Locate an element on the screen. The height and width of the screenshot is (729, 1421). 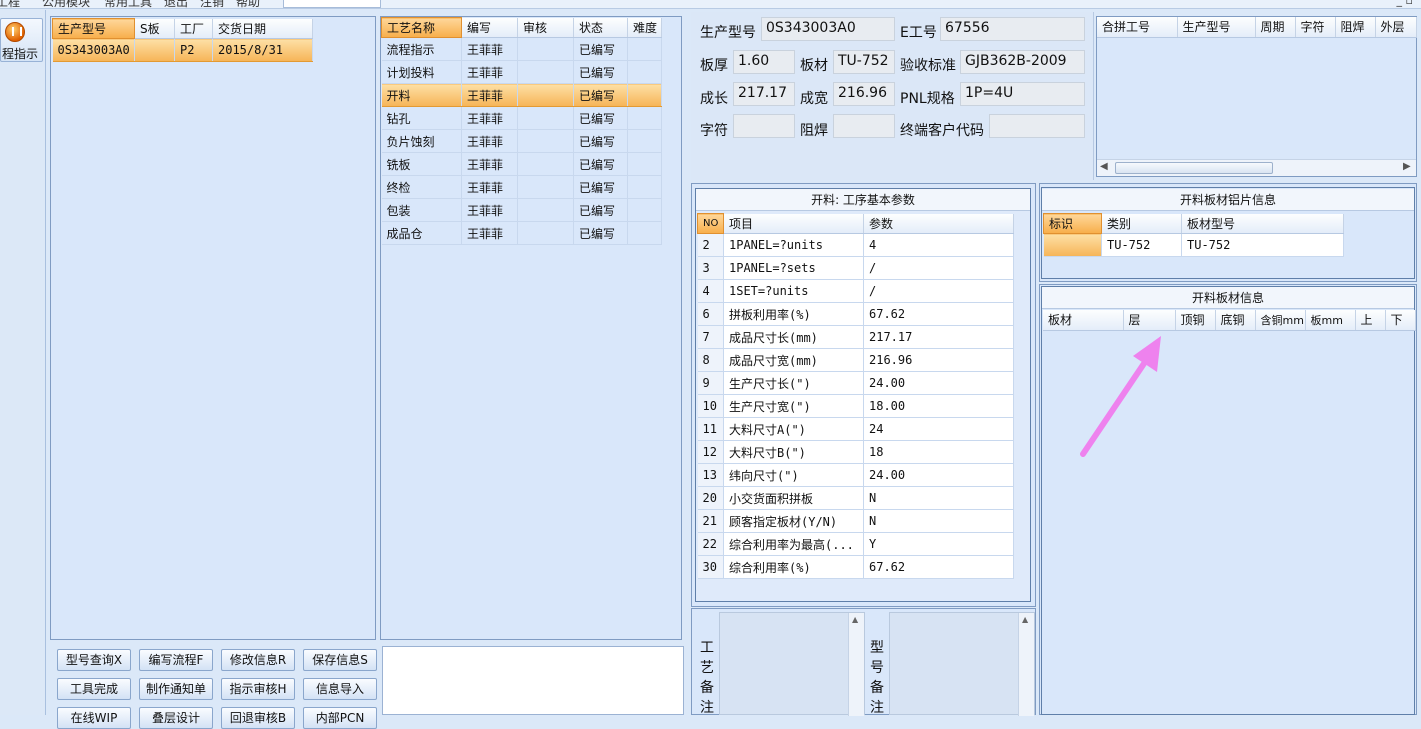
combo-header-period: 周期 is located at coordinates (1275, 27).